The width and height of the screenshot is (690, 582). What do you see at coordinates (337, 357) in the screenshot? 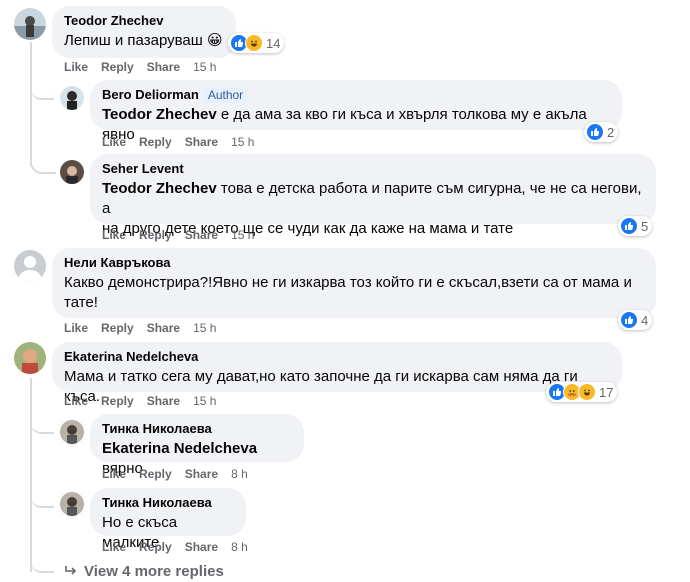
I see `comment-author: Ekaterina Nedelcheva` at bounding box center [337, 357].